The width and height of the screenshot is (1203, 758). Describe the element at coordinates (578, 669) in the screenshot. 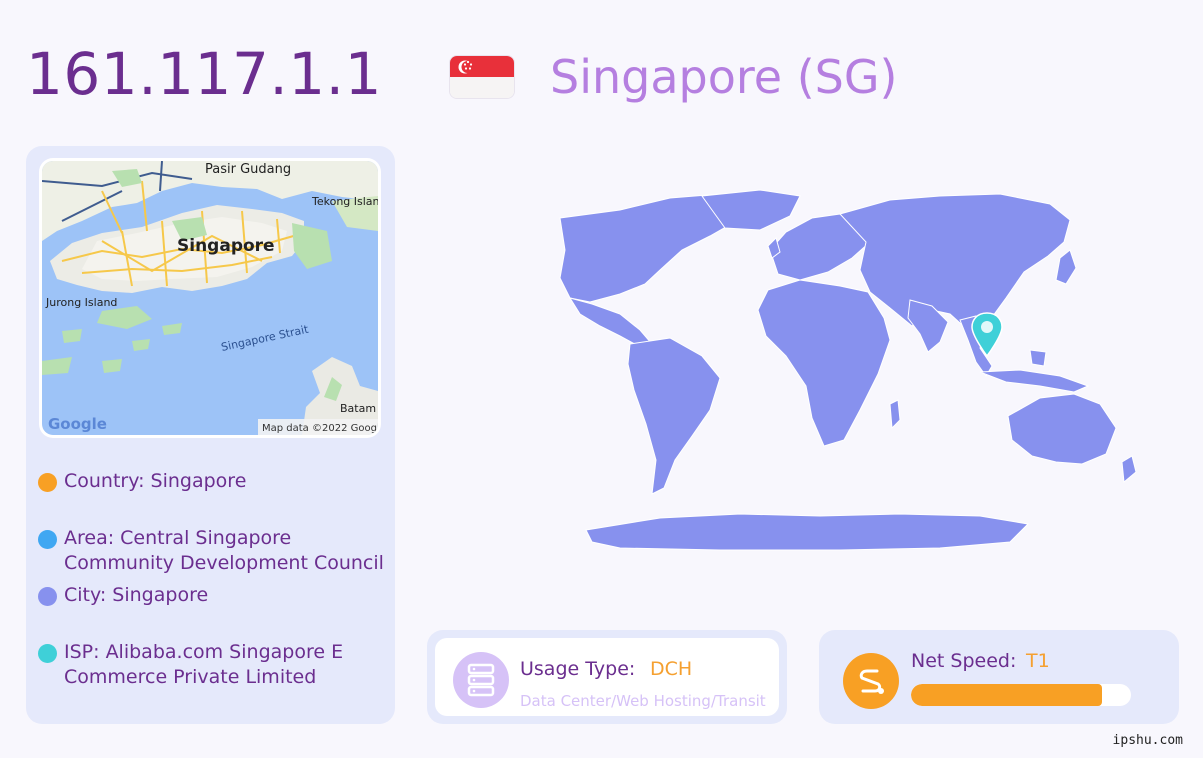

I see `usage-type-label: Usage Type:` at that location.